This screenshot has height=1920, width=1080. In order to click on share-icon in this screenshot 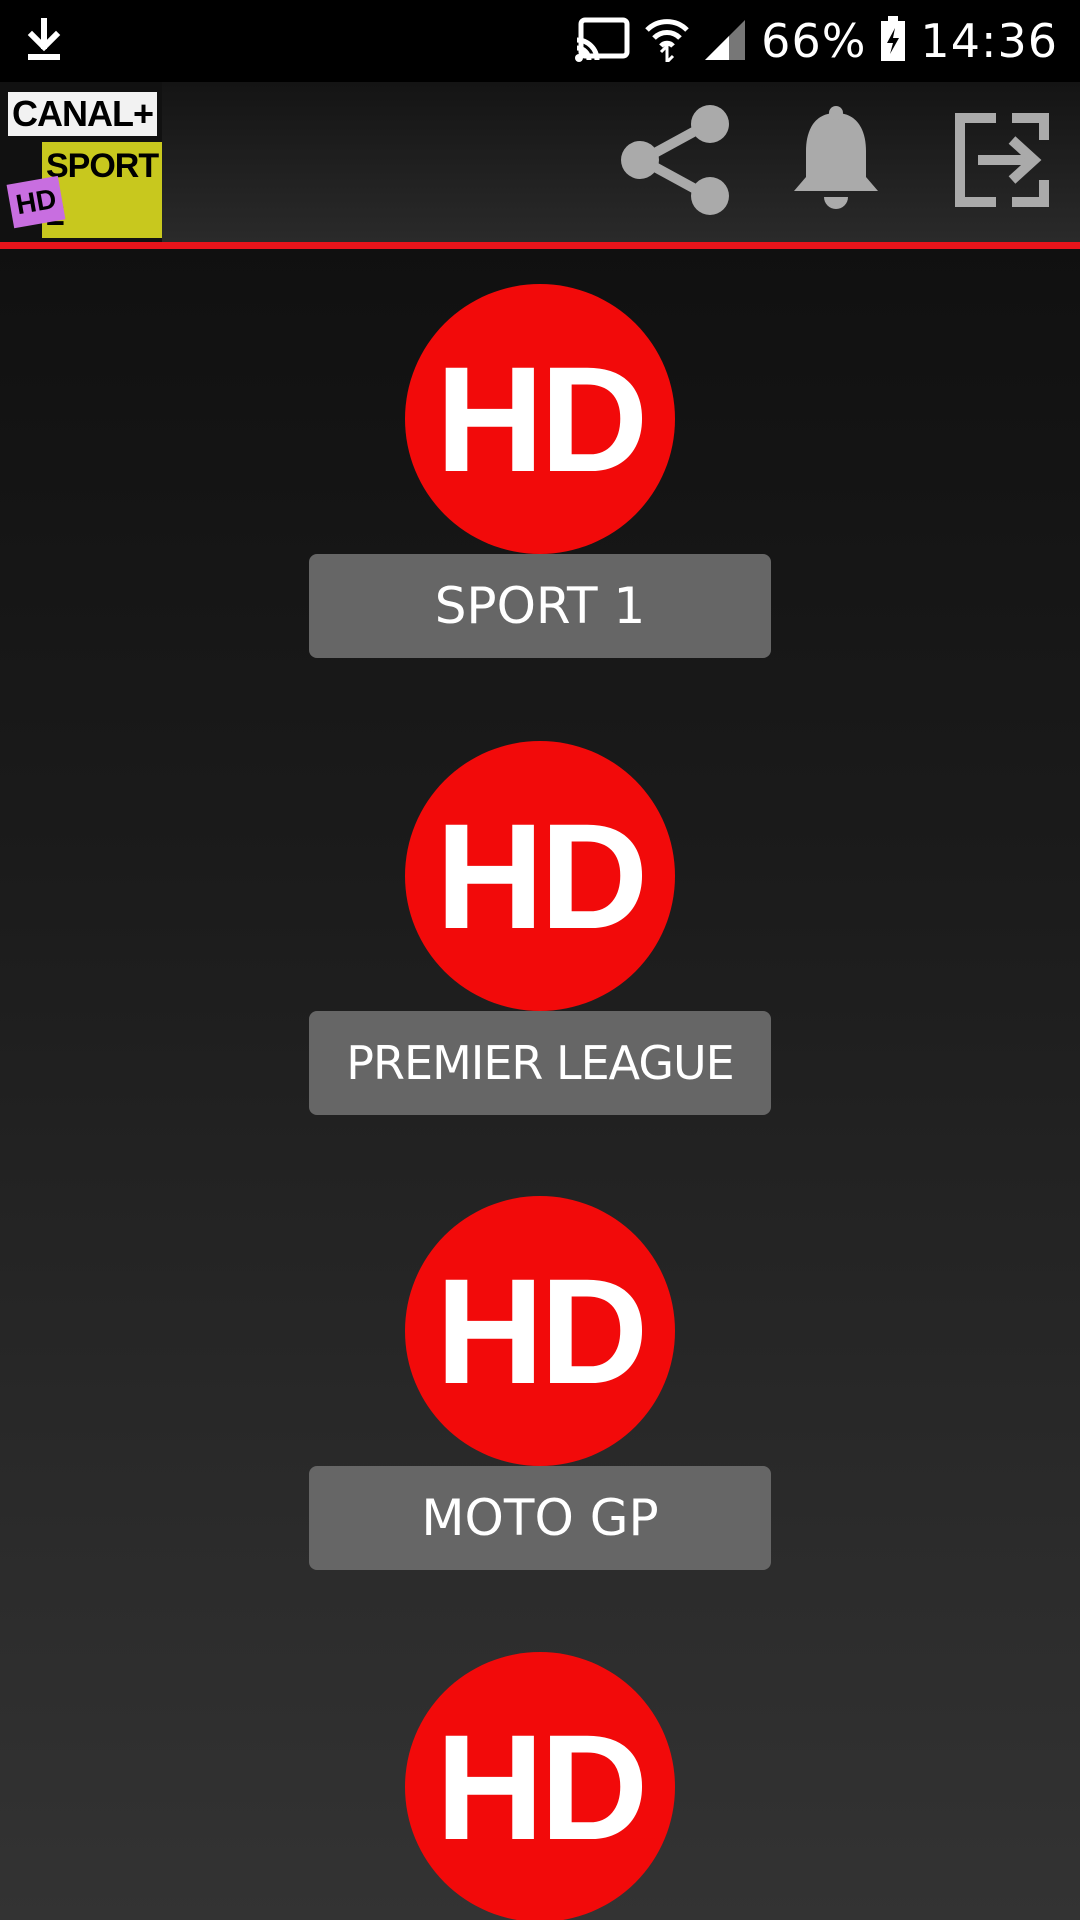, I will do `click(676, 162)`.